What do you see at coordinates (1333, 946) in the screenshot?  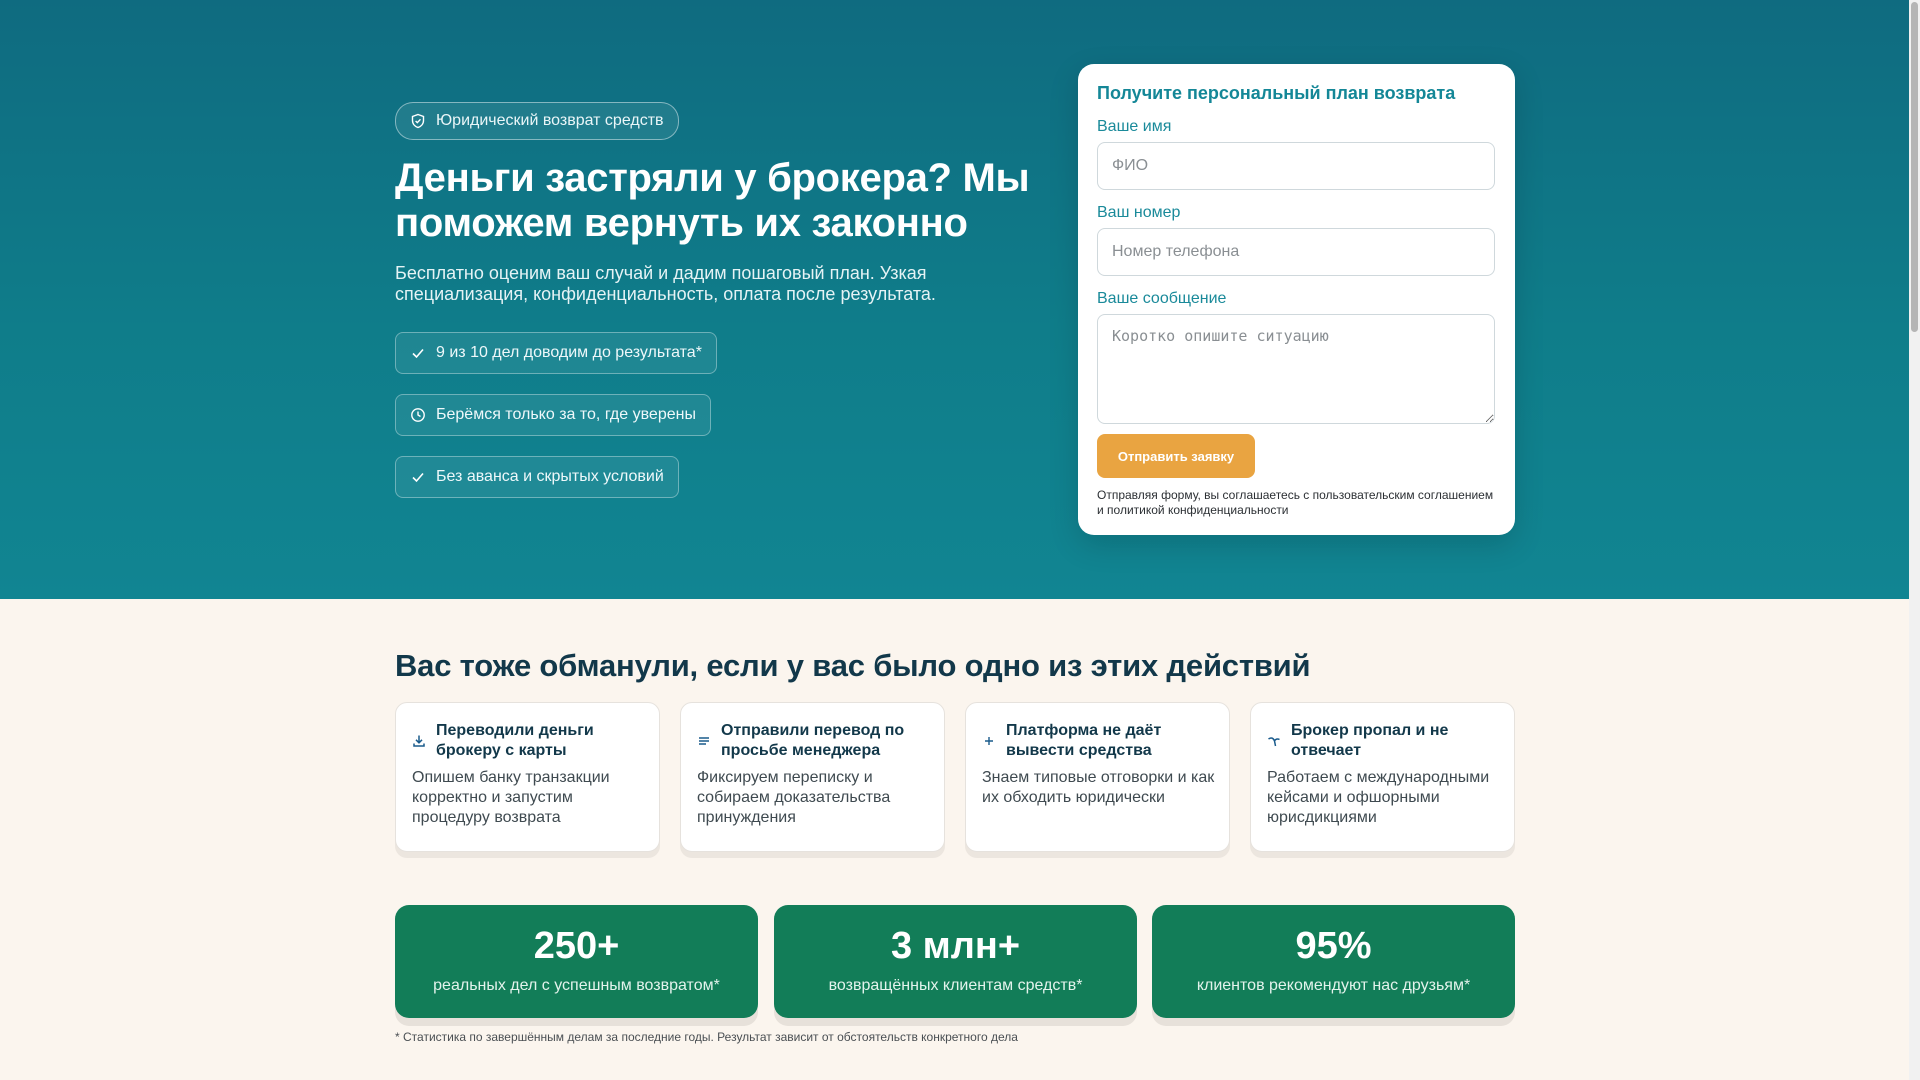 I see `stat-value: 95%` at bounding box center [1333, 946].